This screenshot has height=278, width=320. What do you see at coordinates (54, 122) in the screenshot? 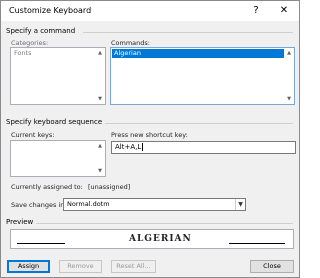
I see `specify-keyboard-sequence-heading: Specify keyboard sequence` at bounding box center [54, 122].